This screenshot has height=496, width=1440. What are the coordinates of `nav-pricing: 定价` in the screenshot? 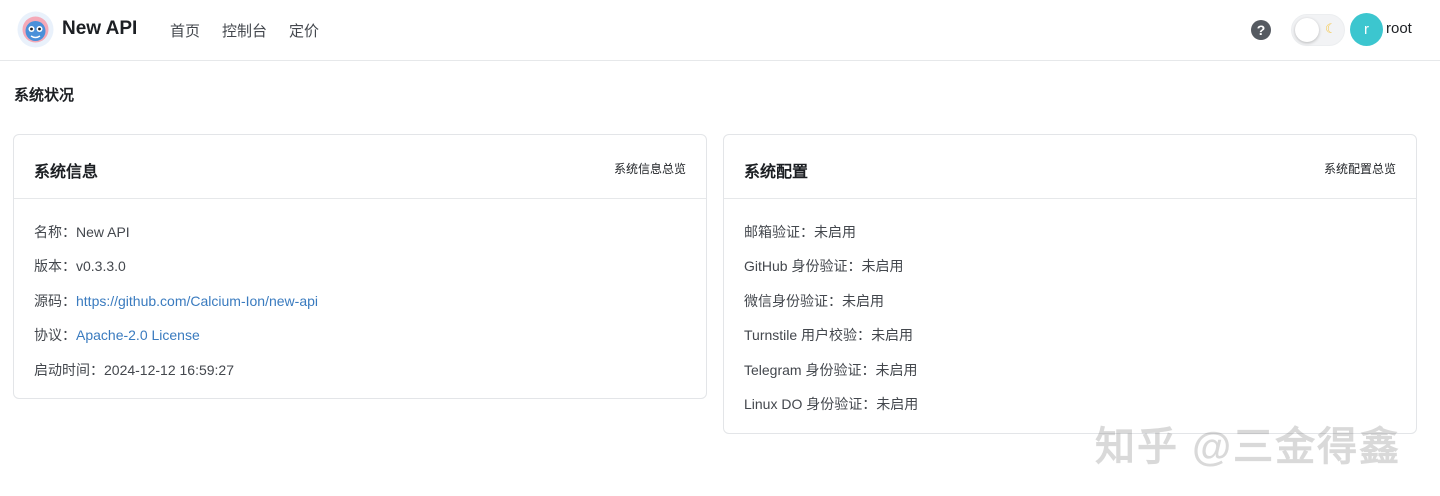 It's located at (304, 30).